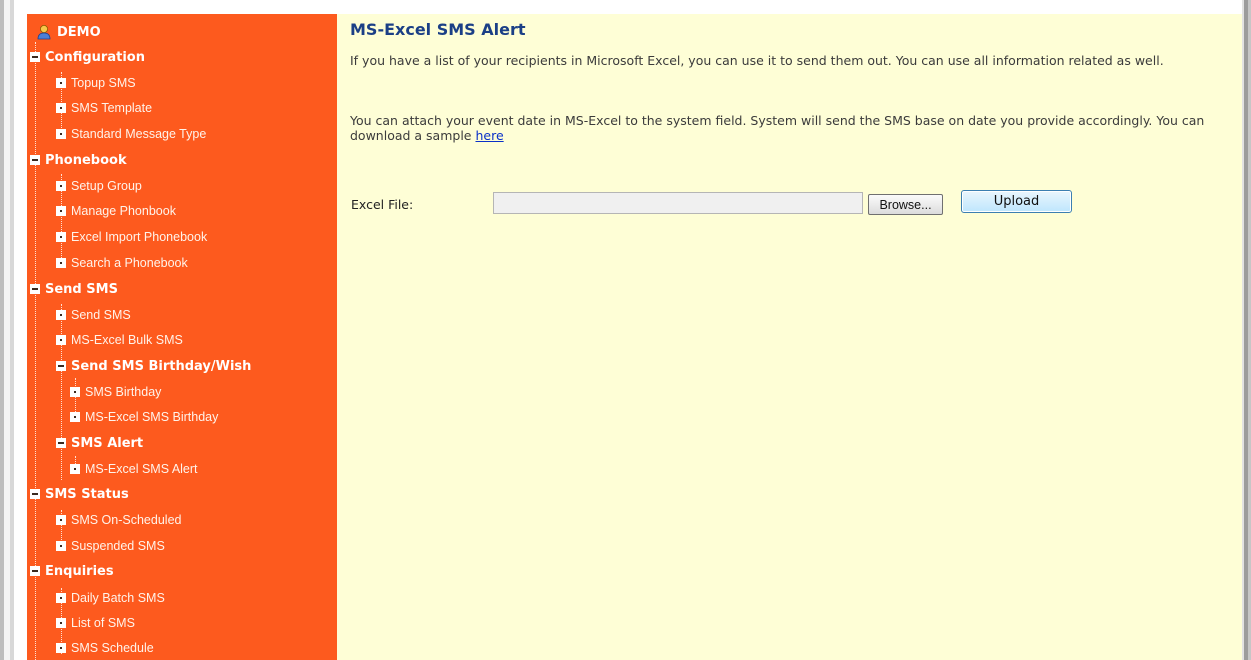  Describe the element at coordinates (489, 135) in the screenshot. I see `download-sample-link: here` at that location.